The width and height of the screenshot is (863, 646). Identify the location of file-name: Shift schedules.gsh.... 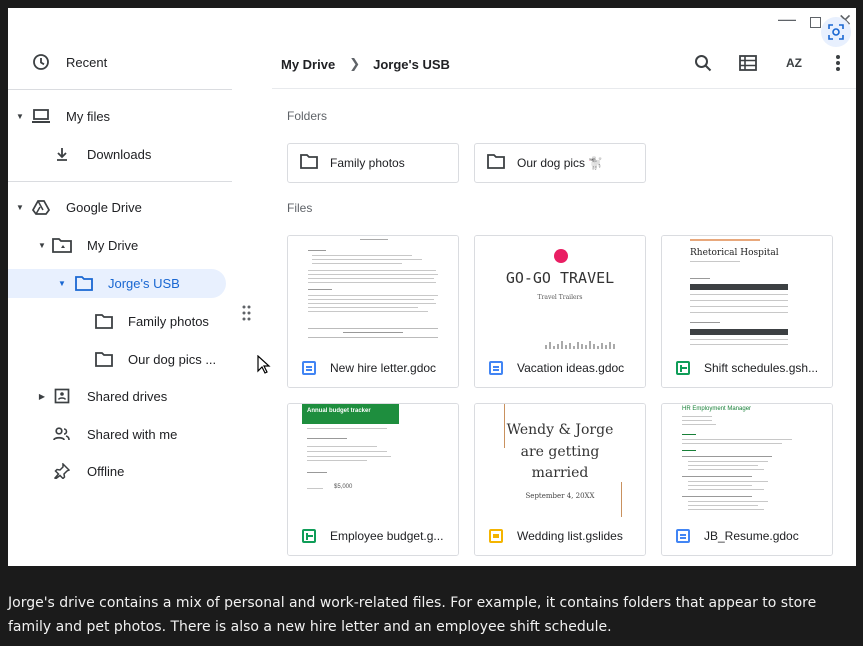
(761, 368).